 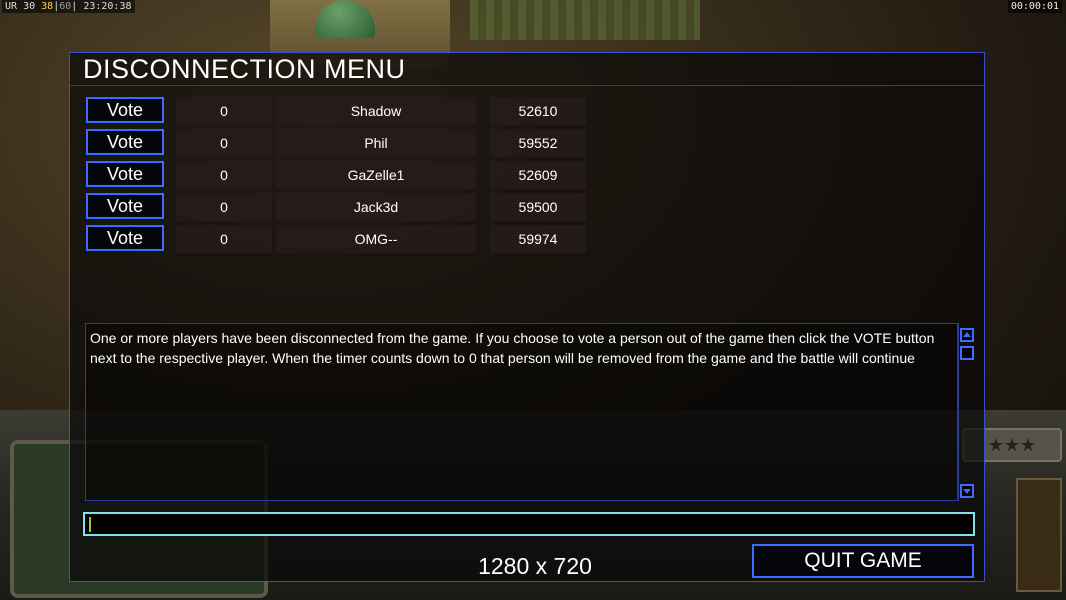 I want to click on stats-value-2: 38, so click(x=47, y=6).